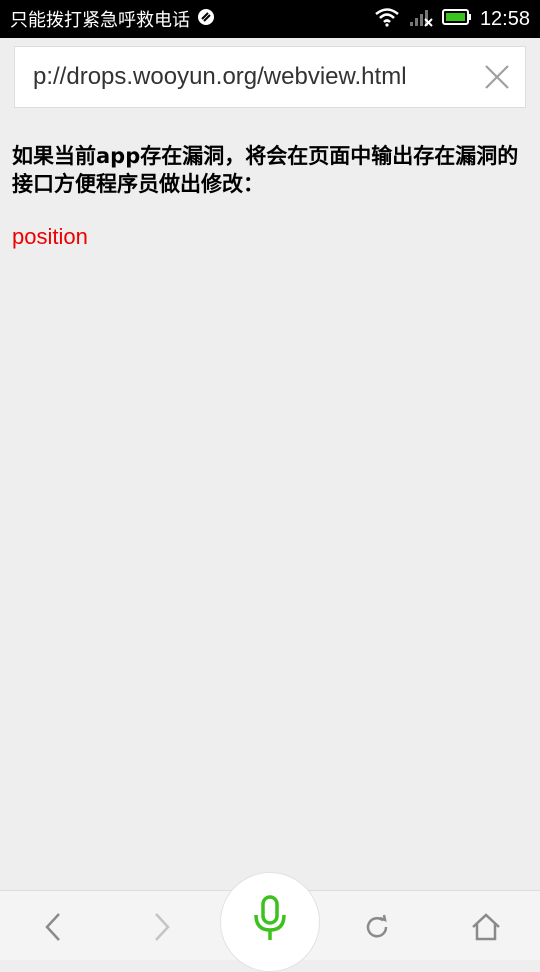 The height and width of the screenshot is (972, 540). I want to click on home-icon, so click(486, 927).